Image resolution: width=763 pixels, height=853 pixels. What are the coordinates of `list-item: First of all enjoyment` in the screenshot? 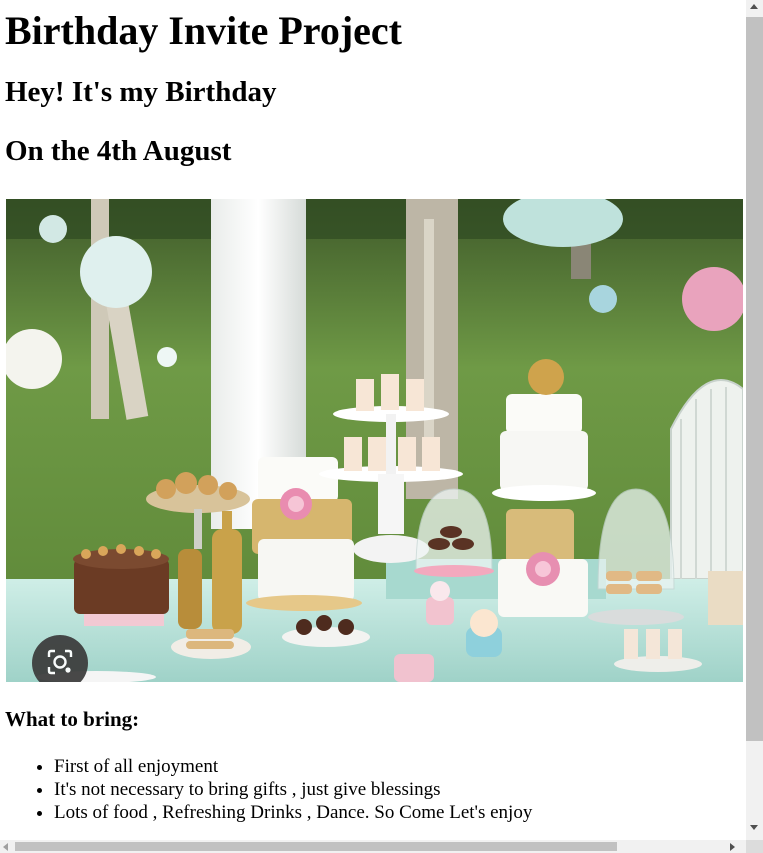 It's located at (399, 766).